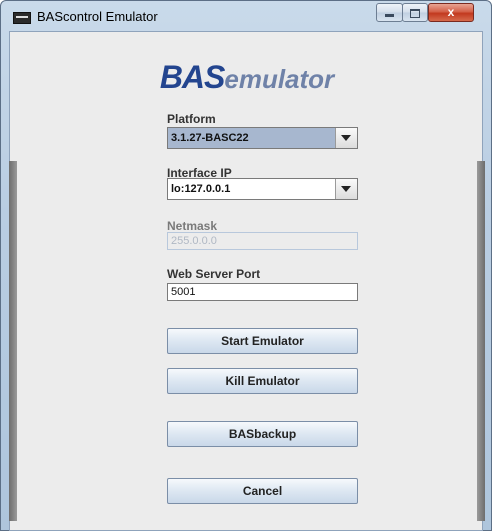  I want to click on minimize-icon, so click(389, 15).